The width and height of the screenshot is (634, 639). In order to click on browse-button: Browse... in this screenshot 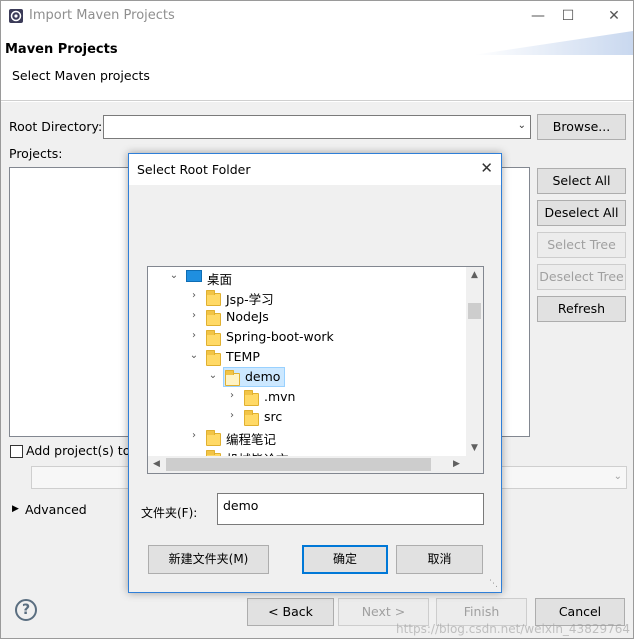, I will do `click(581, 127)`.